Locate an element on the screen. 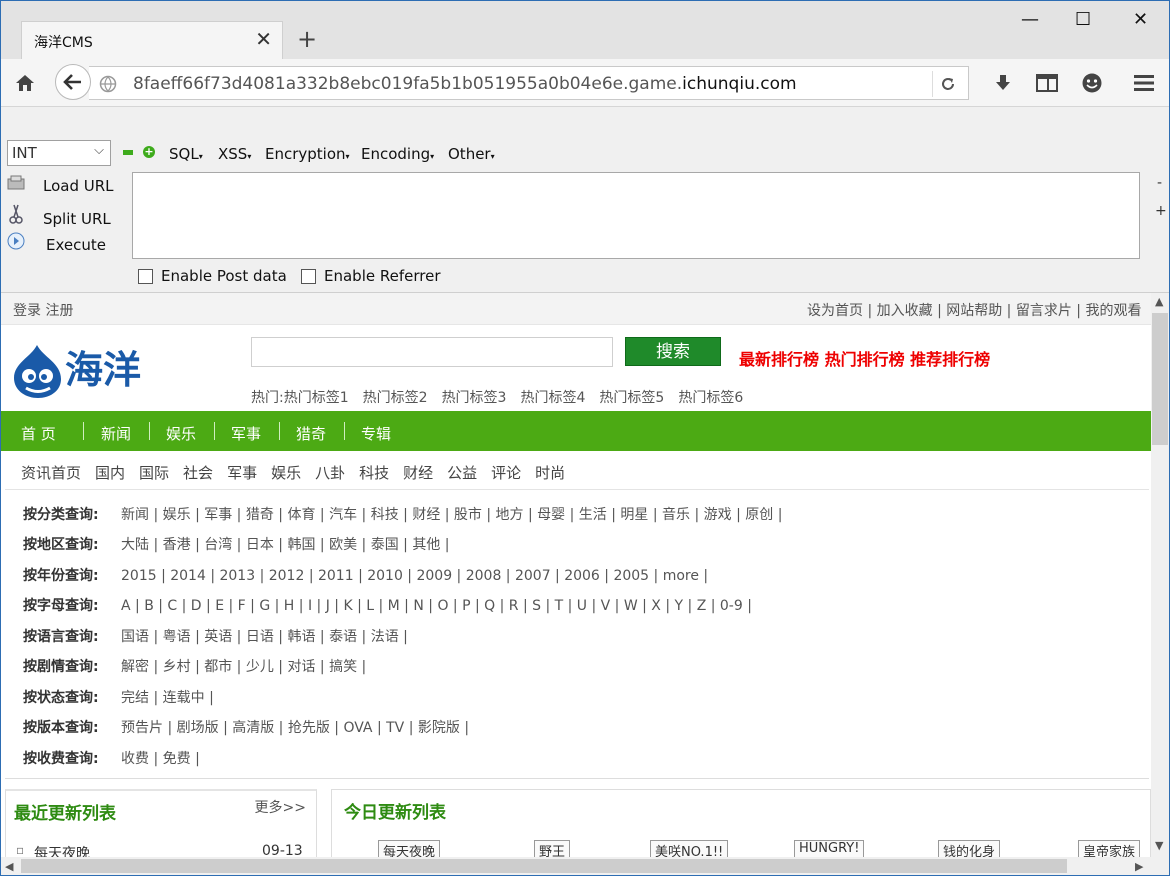  shrink-button: - is located at coordinates (1159, 183).